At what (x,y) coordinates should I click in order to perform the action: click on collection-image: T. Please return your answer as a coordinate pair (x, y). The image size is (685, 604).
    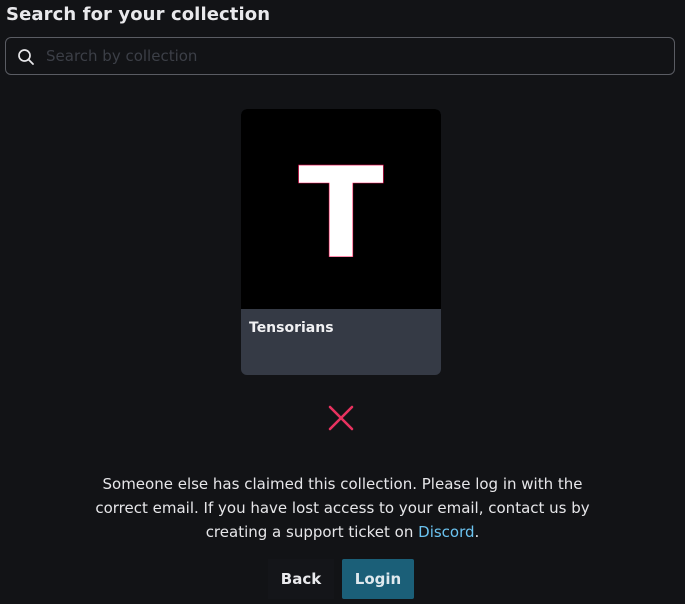
    Looking at the image, I should click on (341, 209).